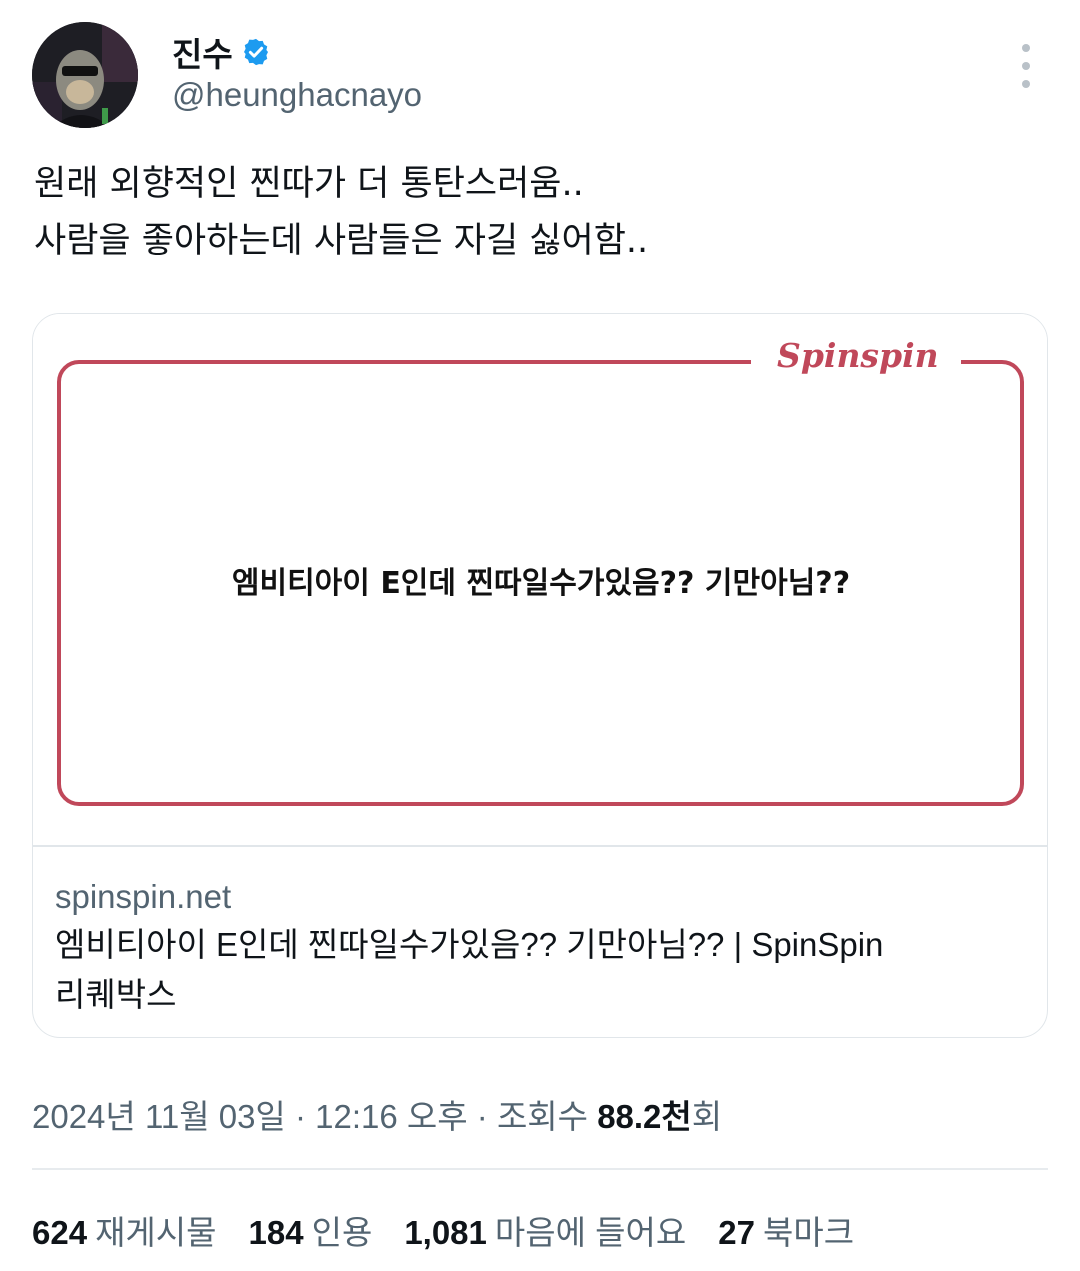  Describe the element at coordinates (309, 184) in the screenshot. I see `tweet-line: 원래 외향적인 찐따가 더 통탄스러움..` at that location.